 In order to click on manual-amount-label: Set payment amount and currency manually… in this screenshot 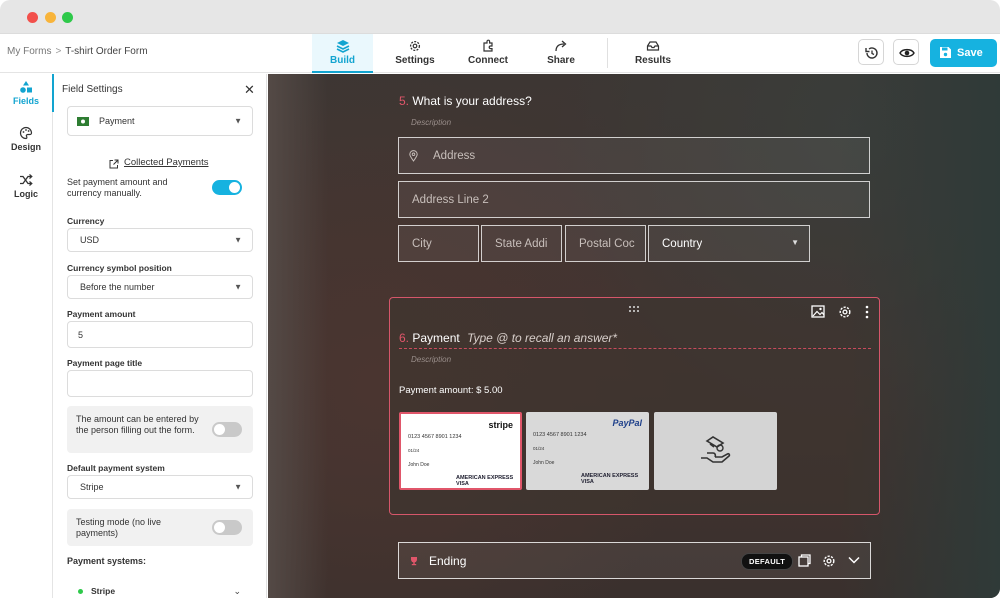, I will do `click(117, 187)`.